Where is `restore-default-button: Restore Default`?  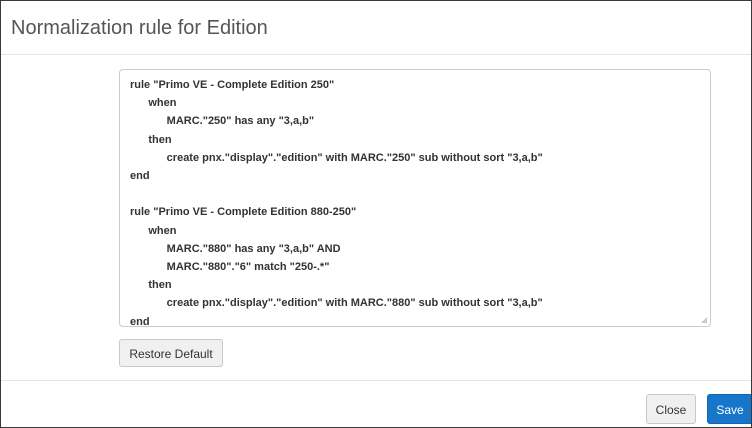 restore-default-button: Restore Default is located at coordinates (171, 353).